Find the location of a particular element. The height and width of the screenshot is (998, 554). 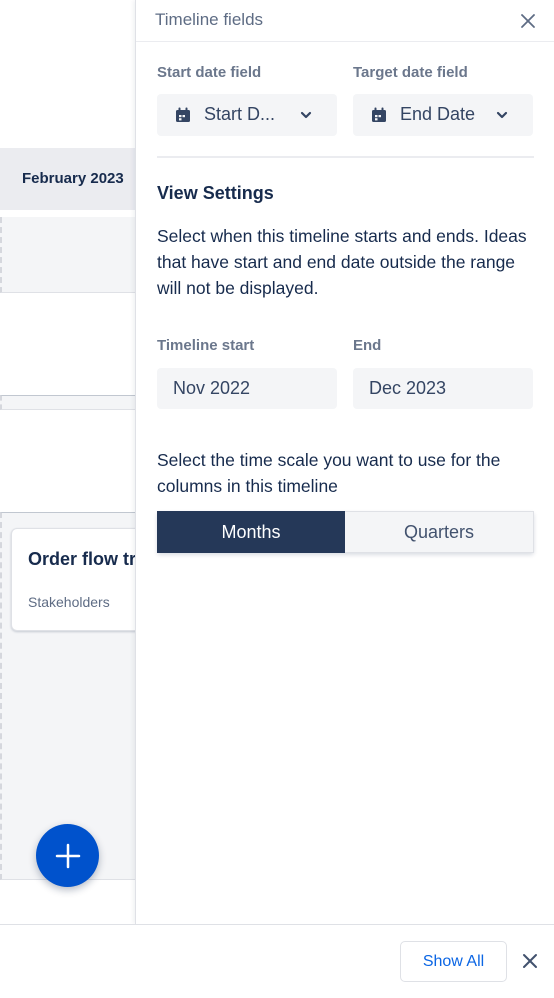

plus-icon is located at coordinates (67, 855).